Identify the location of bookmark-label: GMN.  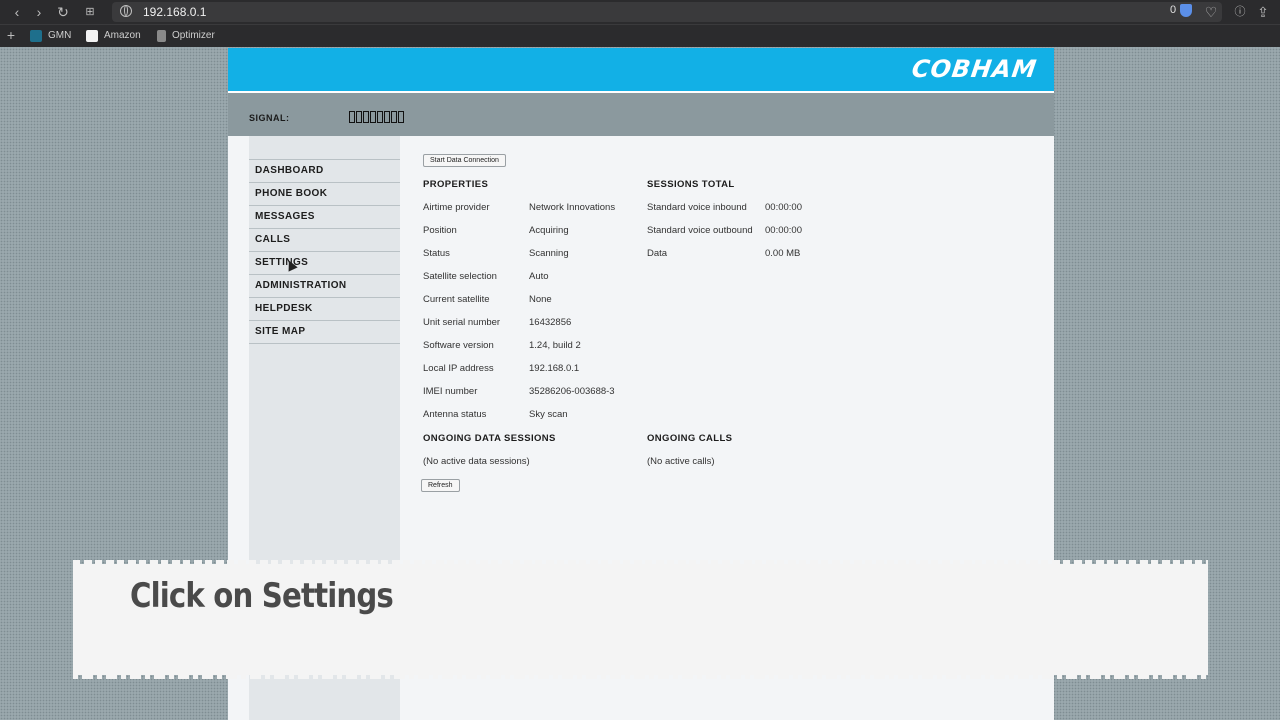
(60, 35).